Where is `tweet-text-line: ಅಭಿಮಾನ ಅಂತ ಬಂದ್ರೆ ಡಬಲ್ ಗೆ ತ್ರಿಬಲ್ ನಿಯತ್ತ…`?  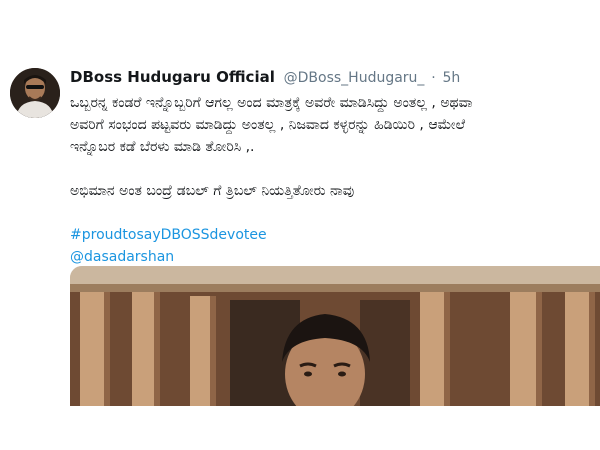 tweet-text-line: ಅಭಿಮಾನ ಅಂತ ಬಂದ್ರೆ ಡಬಲ್ ಗೆ ತ್ರಿಬಲ್ ನಿಯತ್ತ… is located at coordinates (212, 191).